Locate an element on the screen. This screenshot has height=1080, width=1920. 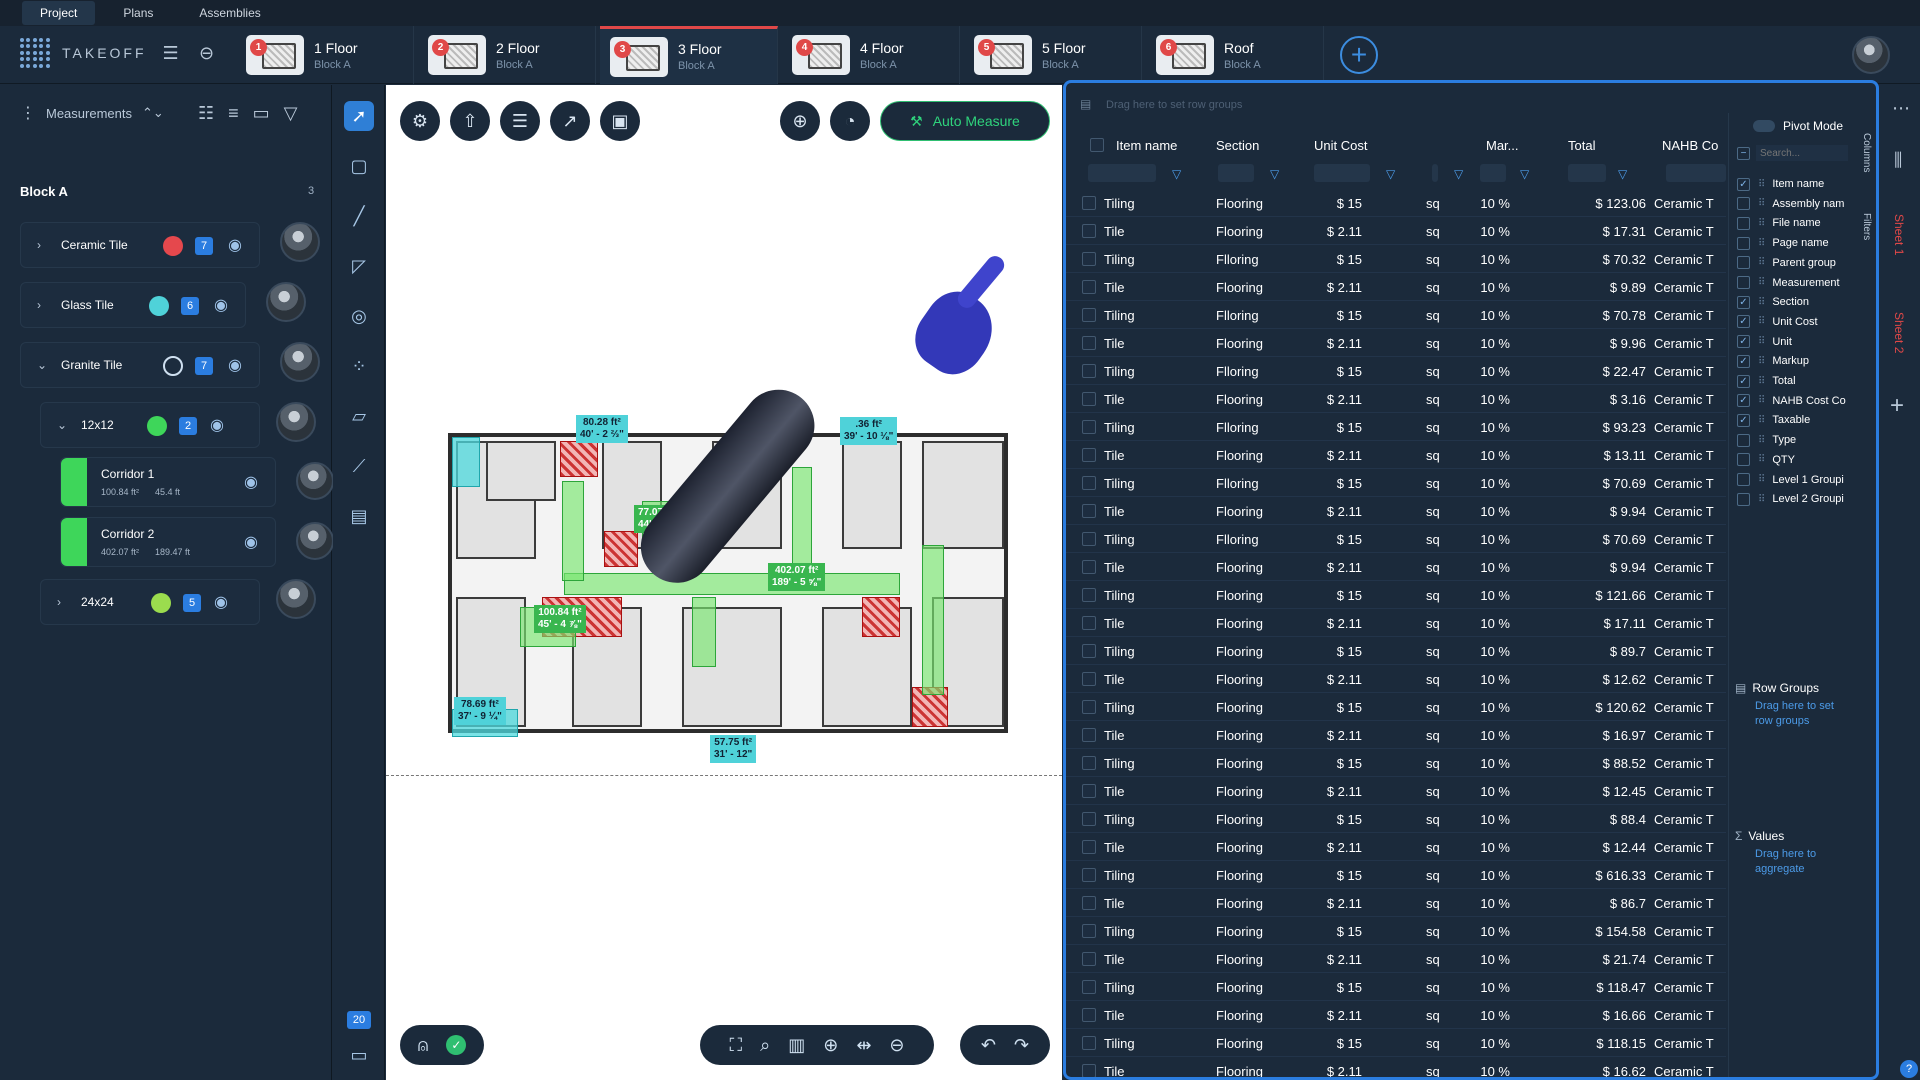
col-item-name: Item name is located at coordinates (1146, 145).